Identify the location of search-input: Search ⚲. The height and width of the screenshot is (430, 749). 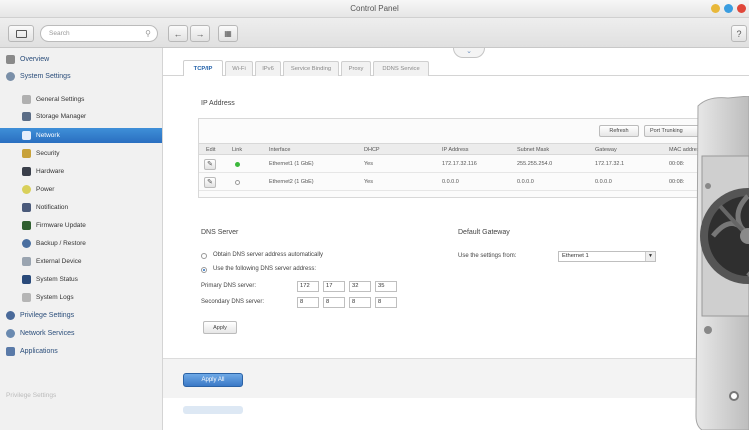
(99, 33).